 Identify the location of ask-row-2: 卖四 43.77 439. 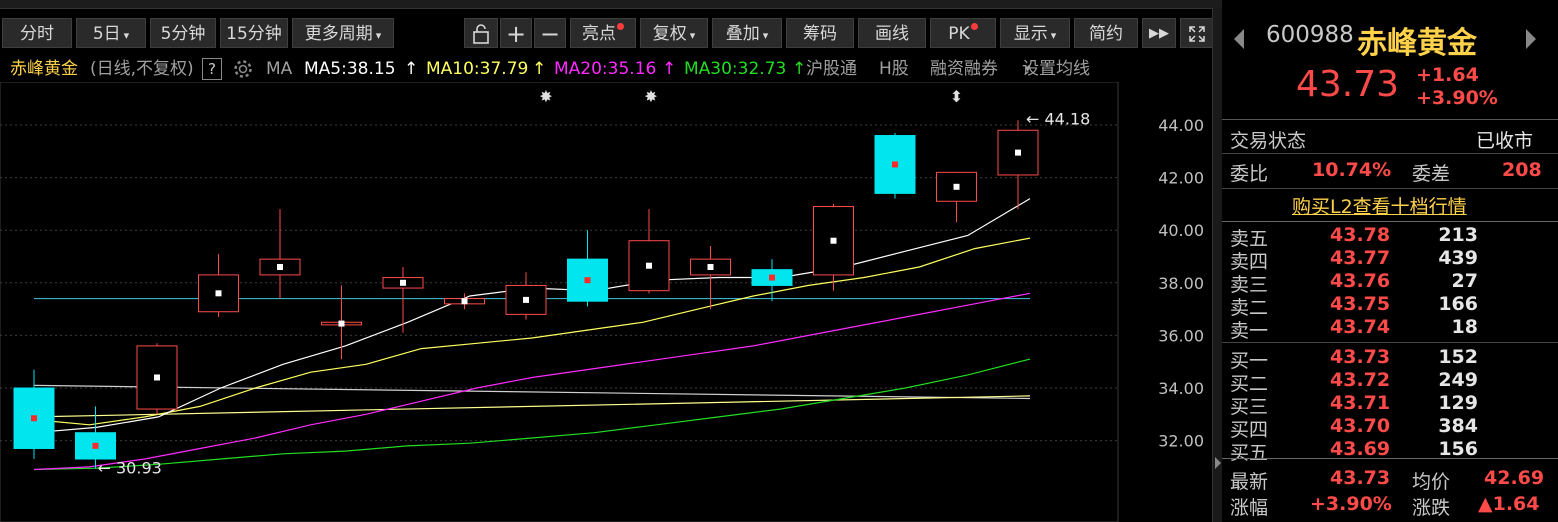
(1390, 260).